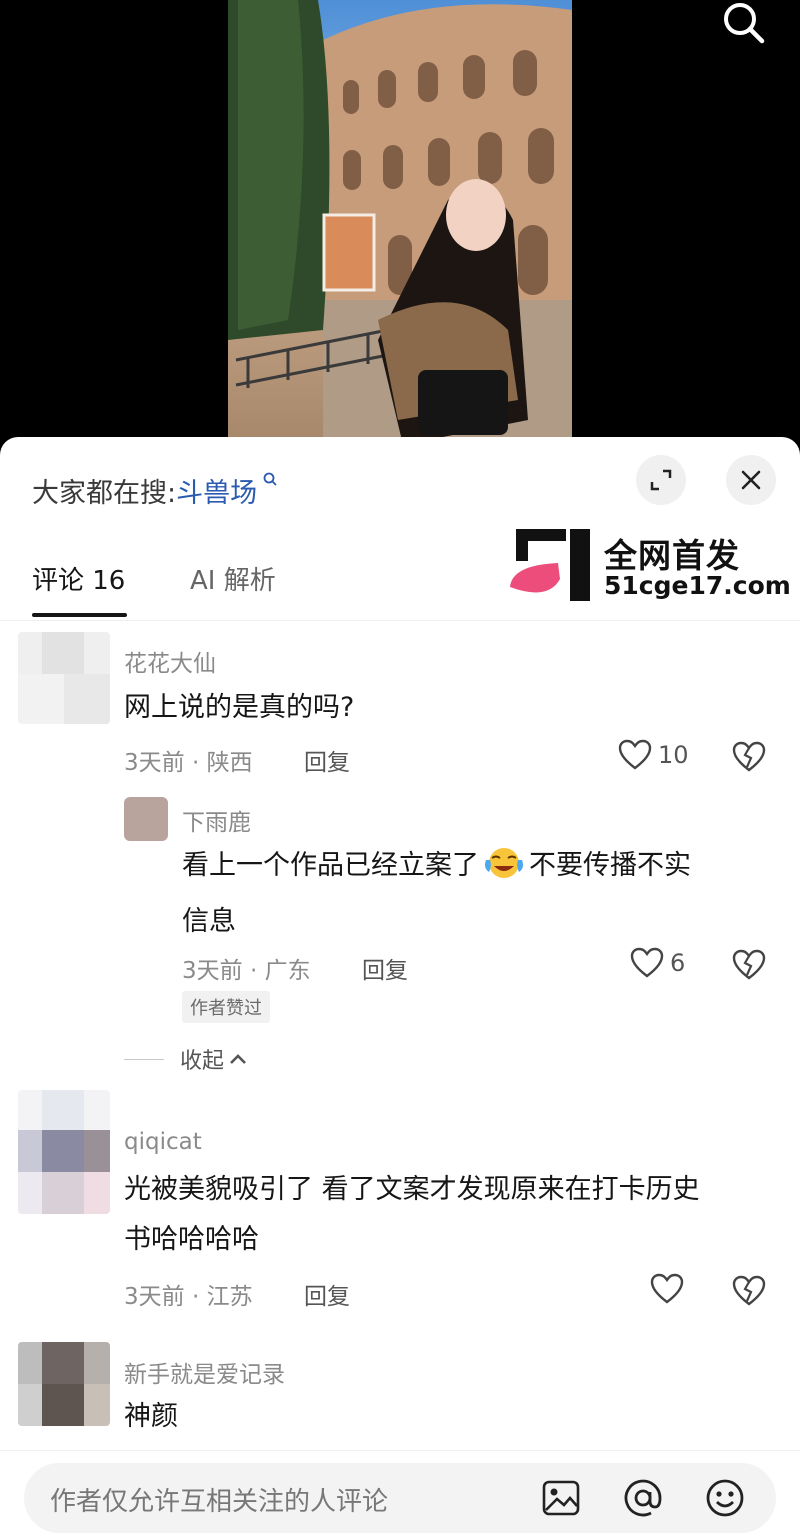 Image resolution: width=800 pixels, height=1534 pixels. What do you see at coordinates (188, 1297) in the screenshot?
I see `comment-meta: 3天前 · 江苏` at bounding box center [188, 1297].